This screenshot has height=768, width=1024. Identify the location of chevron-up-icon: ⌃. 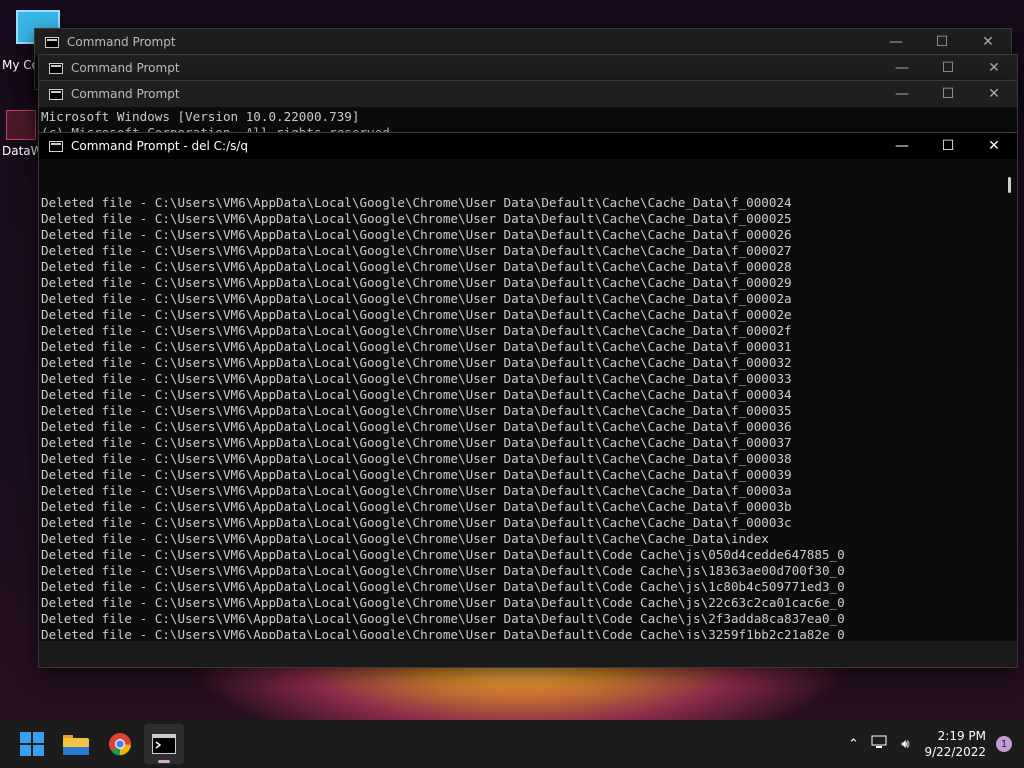
(853, 744).